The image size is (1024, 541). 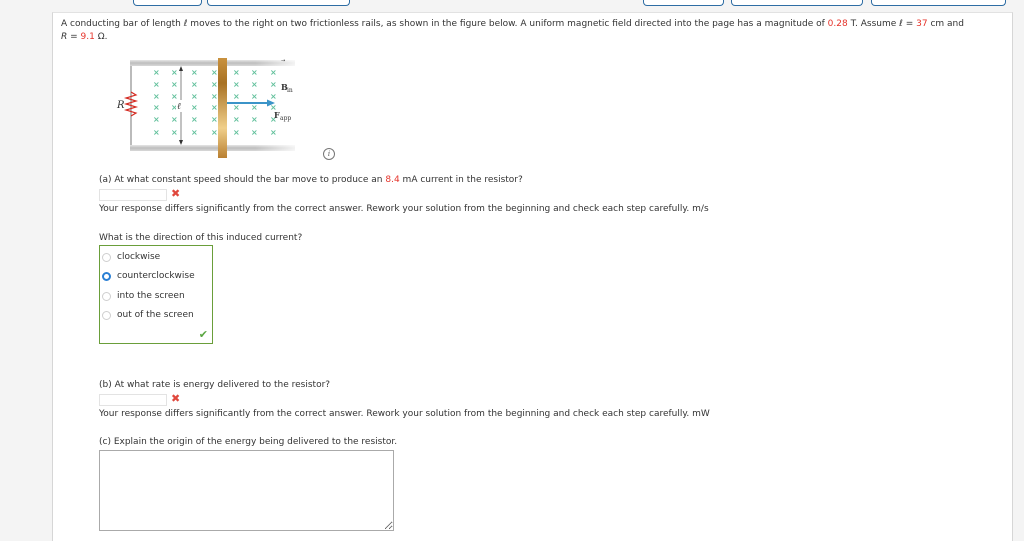 I want to click on field-value: 0.28, so click(x=837, y=24).